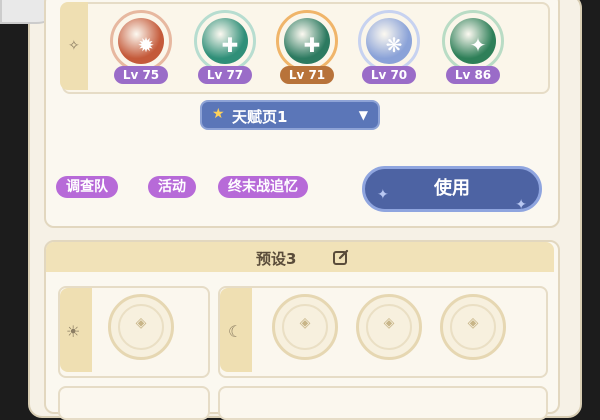  What do you see at coordinates (260, 117) in the screenshot?
I see `talent-page-label: 天赋页1` at bounding box center [260, 117].